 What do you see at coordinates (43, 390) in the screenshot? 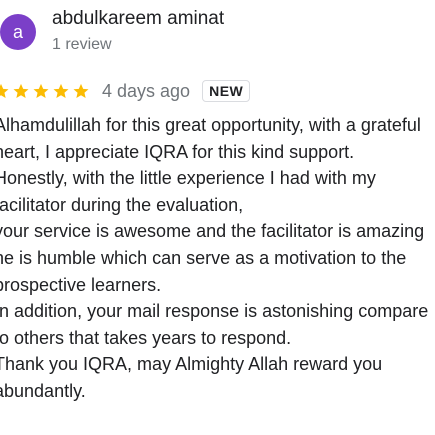
I see `review-line: abundantly.` at bounding box center [43, 390].